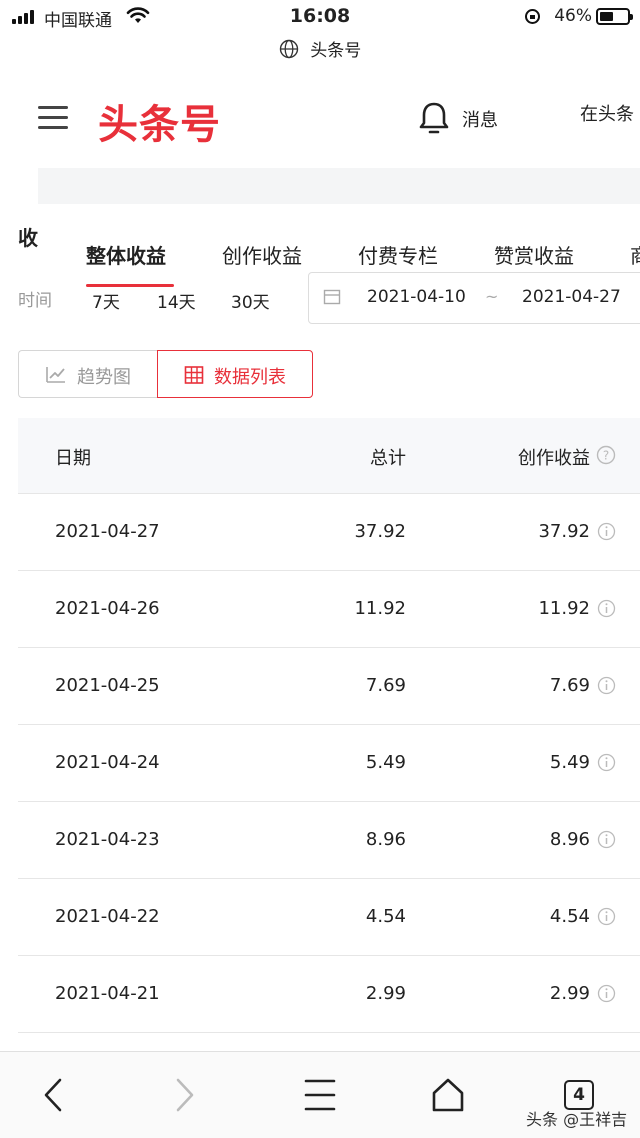 Image resolution: width=640 pixels, height=1138 pixels. I want to click on row-date: 2021-04-22, so click(107, 916).